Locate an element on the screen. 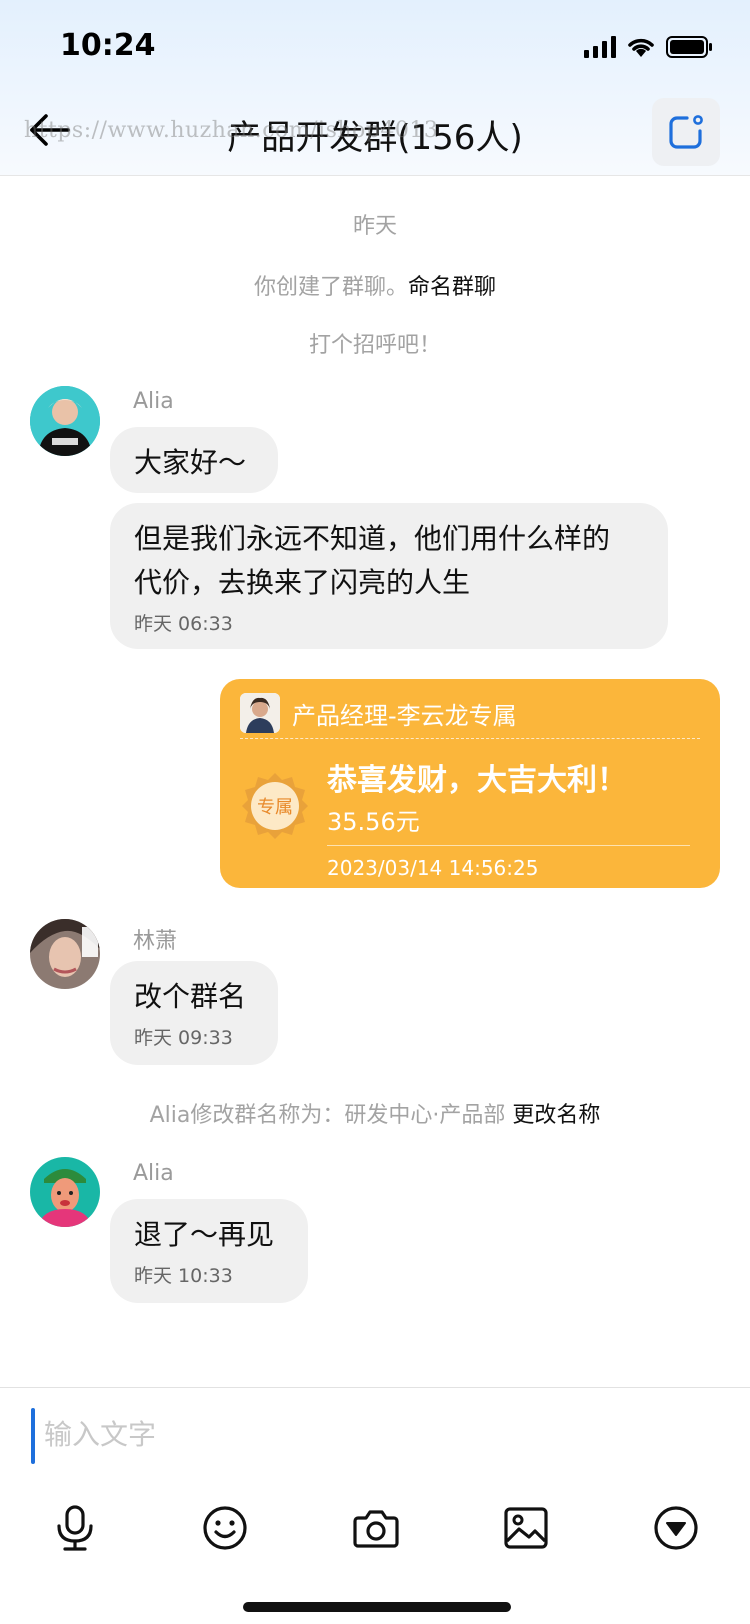 This screenshot has width=750, height=1624. message-text: 大家好～ is located at coordinates (190, 462).